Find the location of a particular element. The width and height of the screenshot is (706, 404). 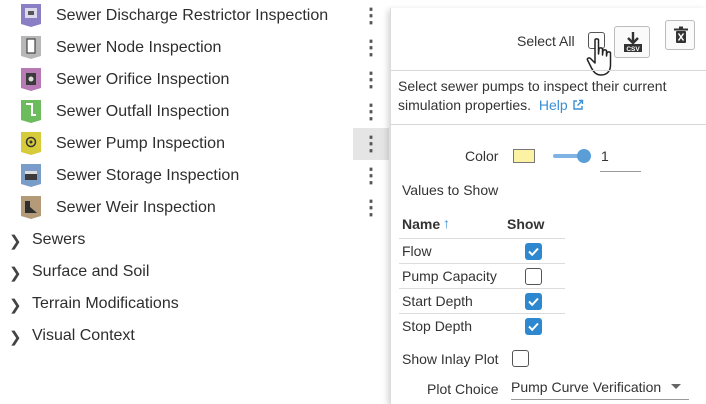

outfall-icon is located at coordinates (31, 111).